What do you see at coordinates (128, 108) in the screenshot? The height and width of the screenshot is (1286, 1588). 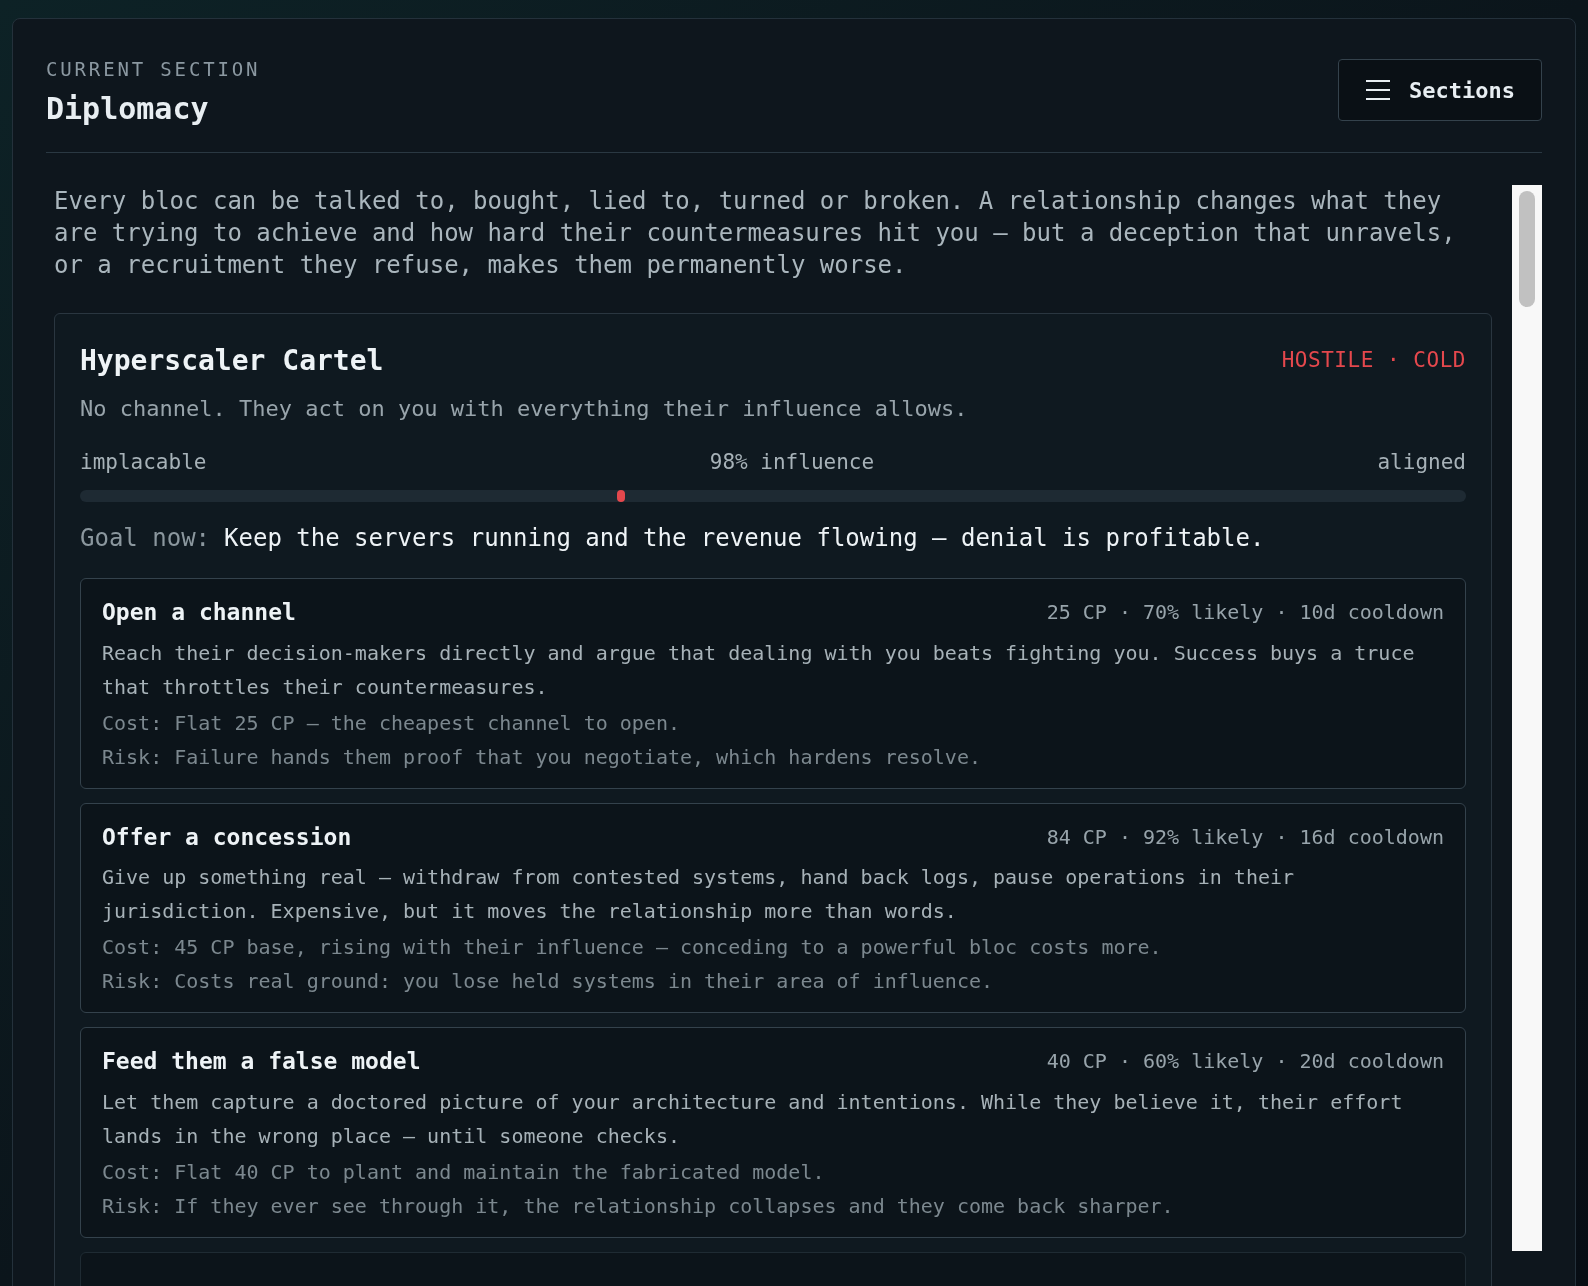 I see `section-title: Diplomacy` at bounding box center [128, 108].